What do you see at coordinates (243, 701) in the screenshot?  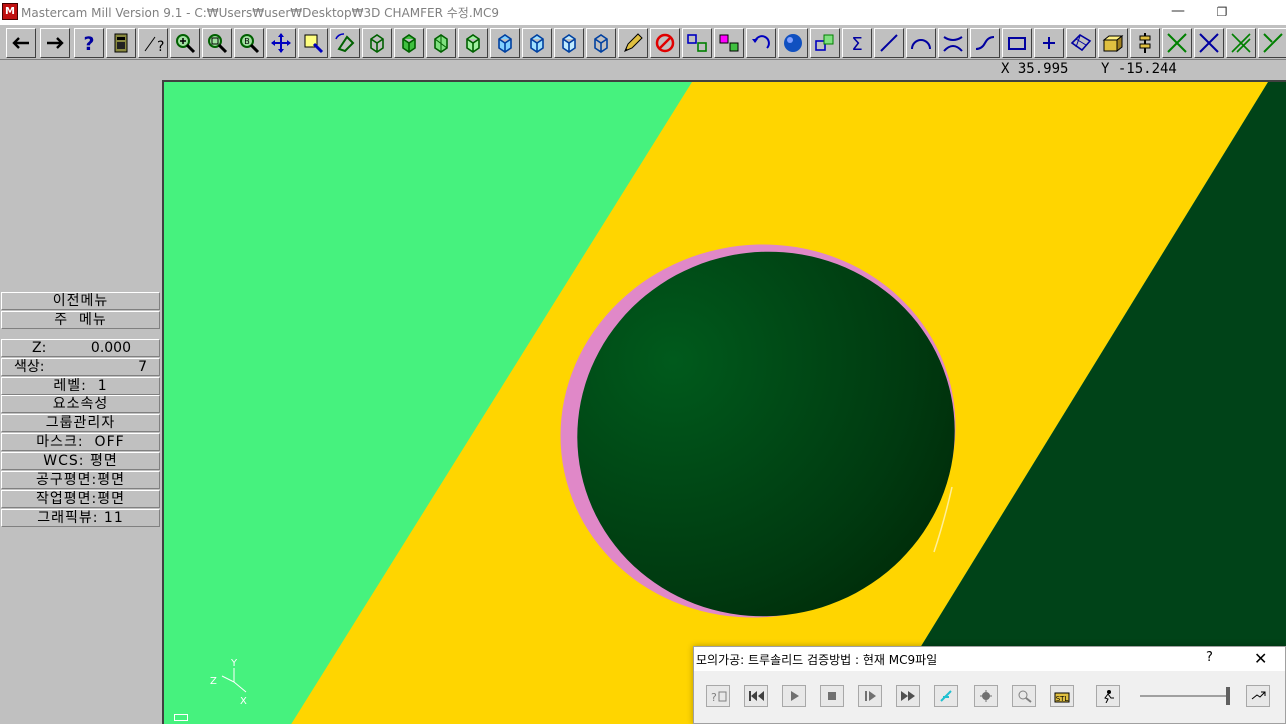 I see `axis-x-label: X` at bounding box center [243, 701].